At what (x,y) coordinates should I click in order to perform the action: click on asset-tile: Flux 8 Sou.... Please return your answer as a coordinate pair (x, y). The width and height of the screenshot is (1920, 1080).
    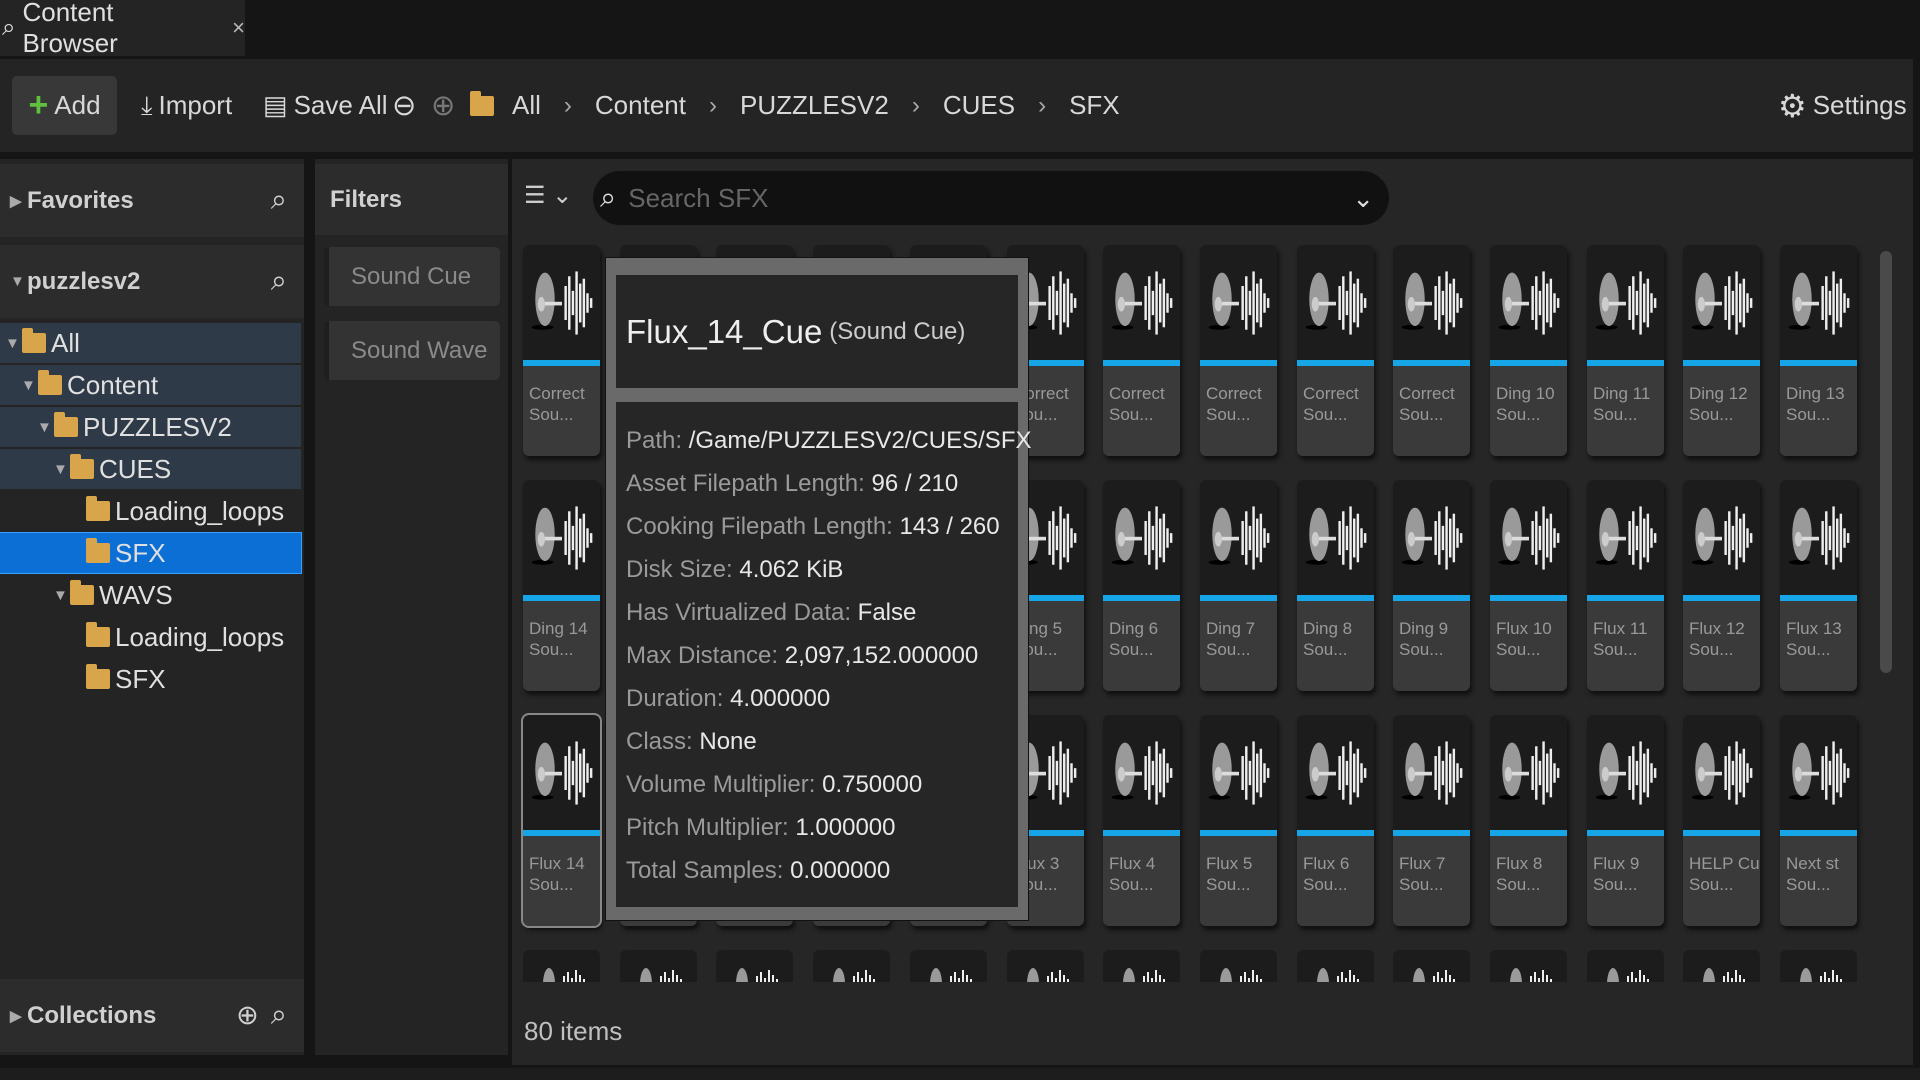
    Looking at the image, I should click on (1528, 820).